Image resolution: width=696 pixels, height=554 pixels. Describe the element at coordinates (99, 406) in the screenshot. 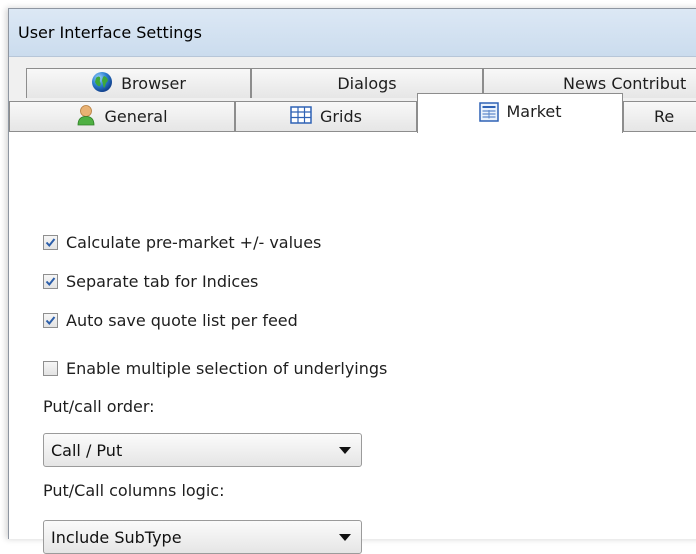

I see `put-call-order-label: Put/call order:` at that location.